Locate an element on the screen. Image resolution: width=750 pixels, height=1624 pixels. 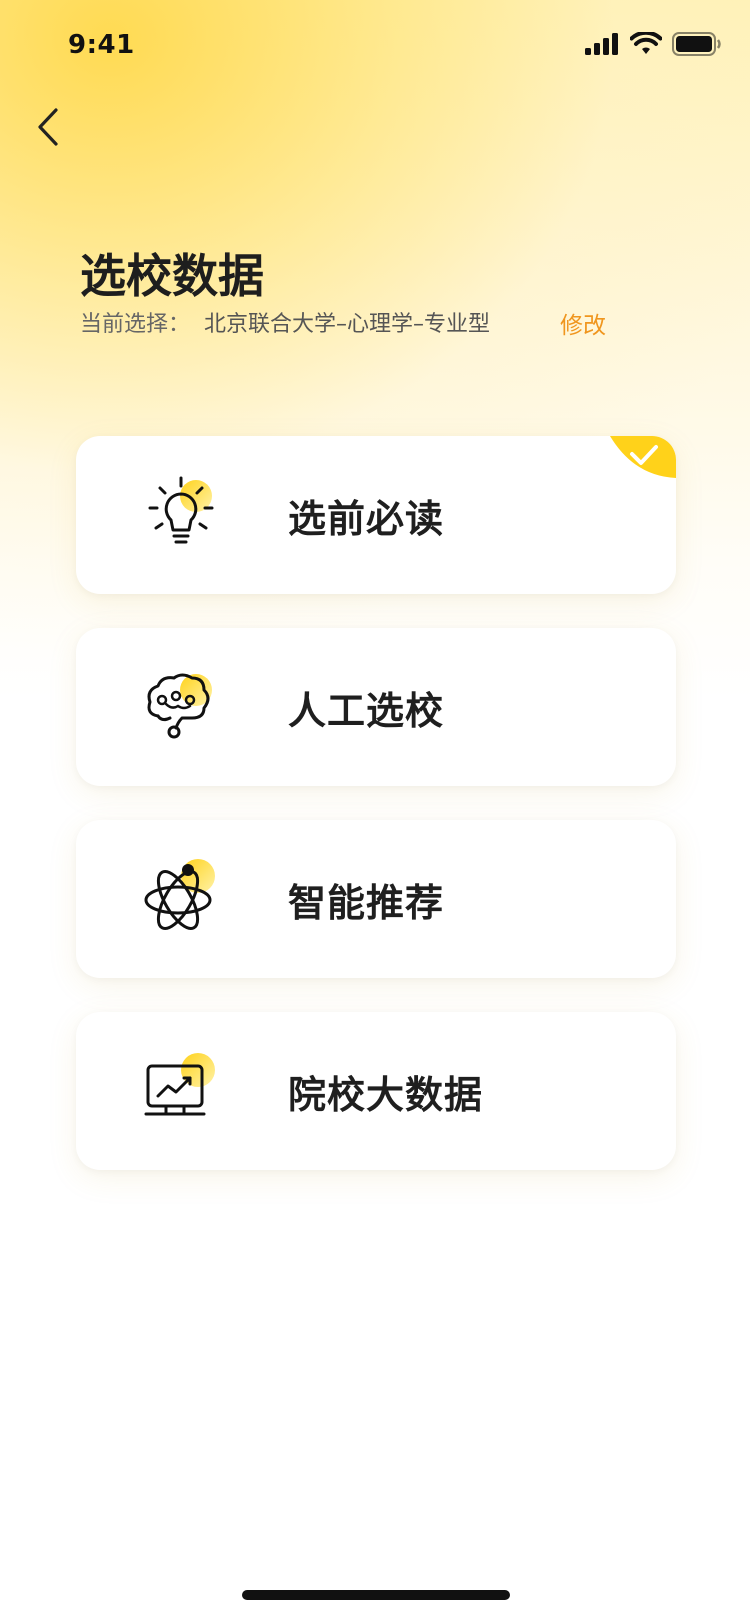
current-selection-label: 当前选择： is located at coordinates (135, 324).